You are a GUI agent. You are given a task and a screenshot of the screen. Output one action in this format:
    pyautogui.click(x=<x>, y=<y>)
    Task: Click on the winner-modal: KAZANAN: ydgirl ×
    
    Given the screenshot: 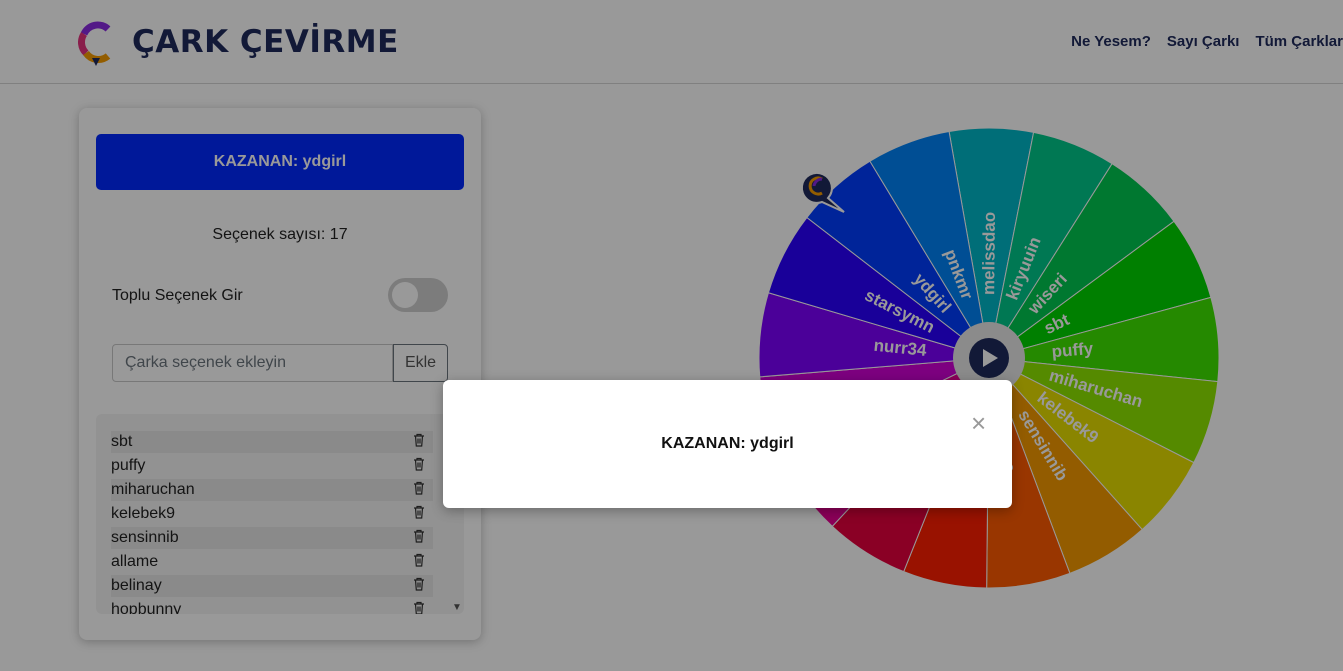 What is the action you would take?
    pyautogui.click(x=727, y=444)
    